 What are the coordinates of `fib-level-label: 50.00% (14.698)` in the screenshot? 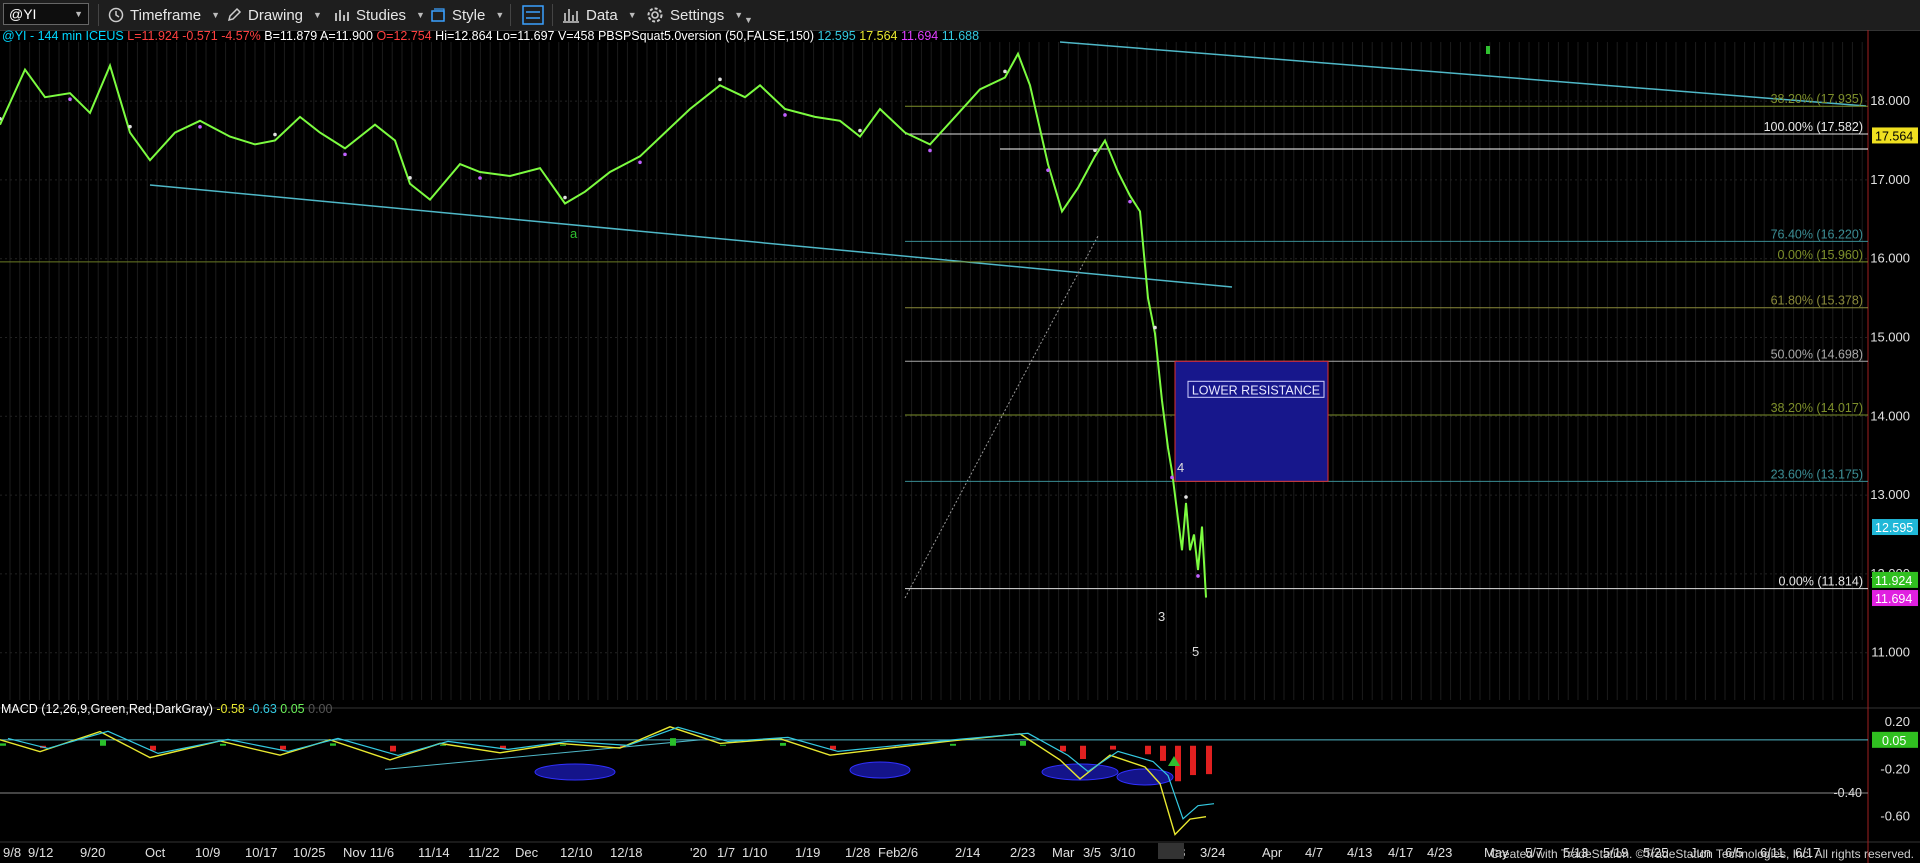 It's located at (1817, 354).